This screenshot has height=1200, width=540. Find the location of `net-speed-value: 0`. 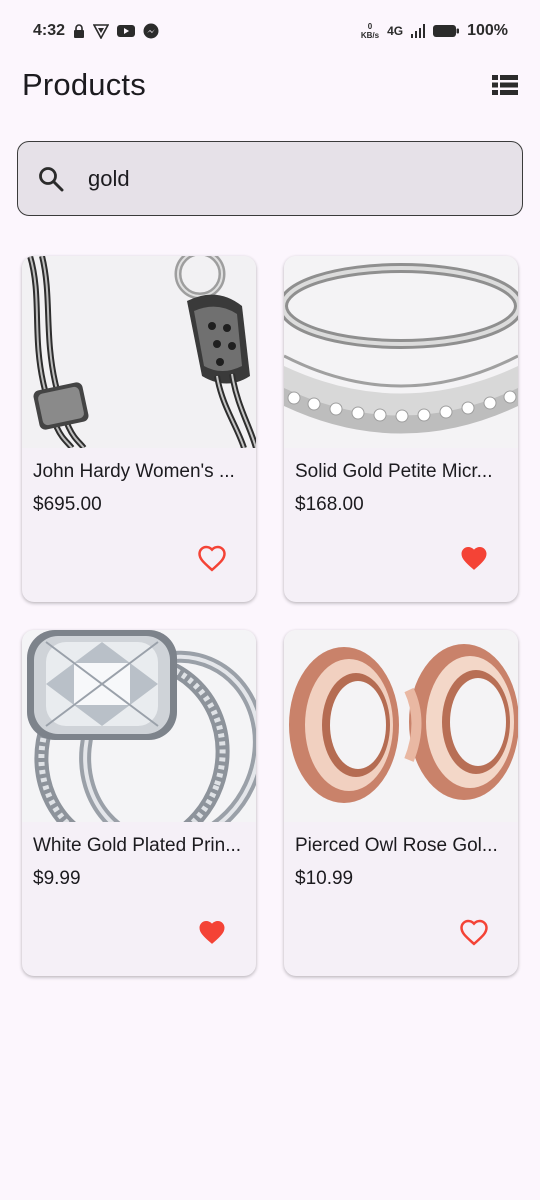

net-speed-value: 0 is located at coordinates (370, 26).